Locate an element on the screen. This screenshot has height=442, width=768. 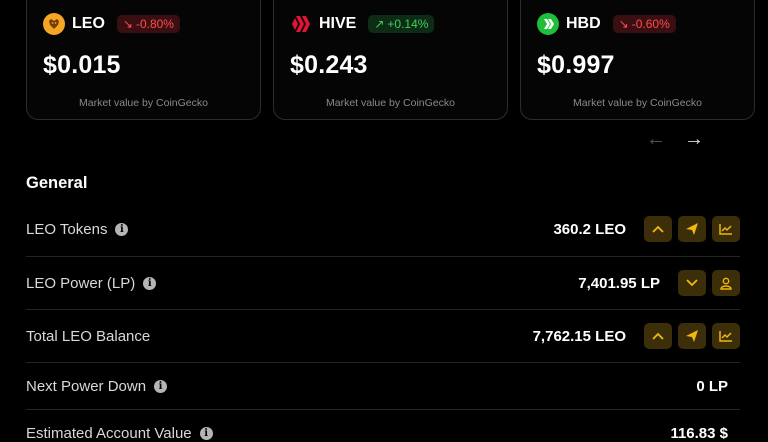
coin-price: $0.243 is located at coordinates (329, 65).